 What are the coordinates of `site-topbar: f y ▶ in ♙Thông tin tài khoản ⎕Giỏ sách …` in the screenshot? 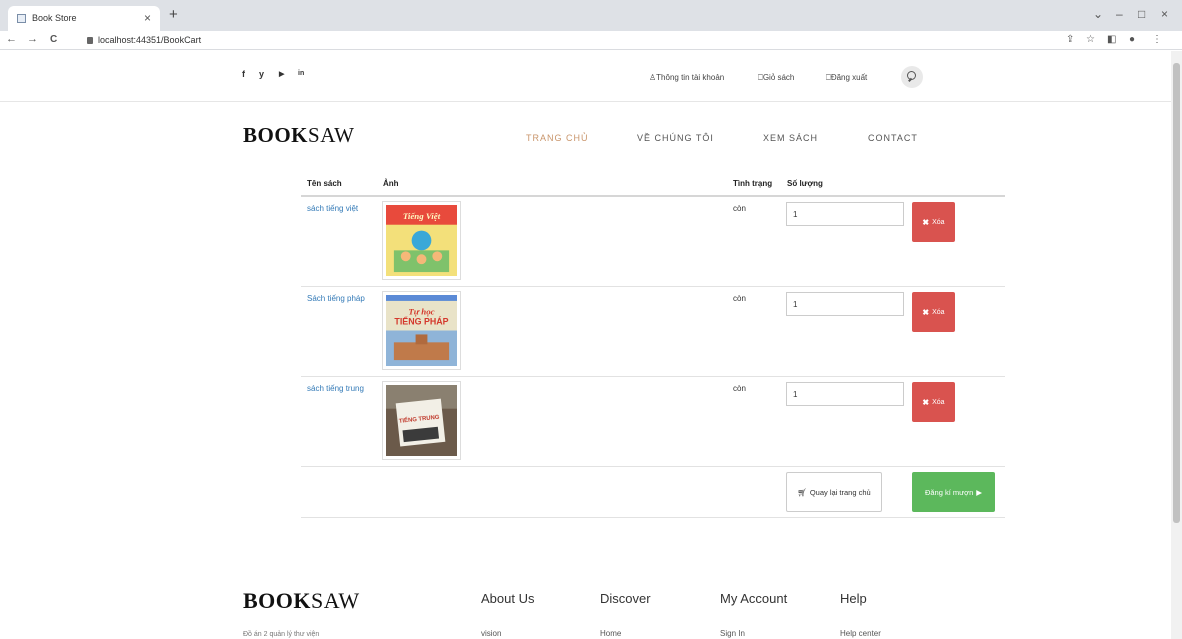 It's located at (585, 76).